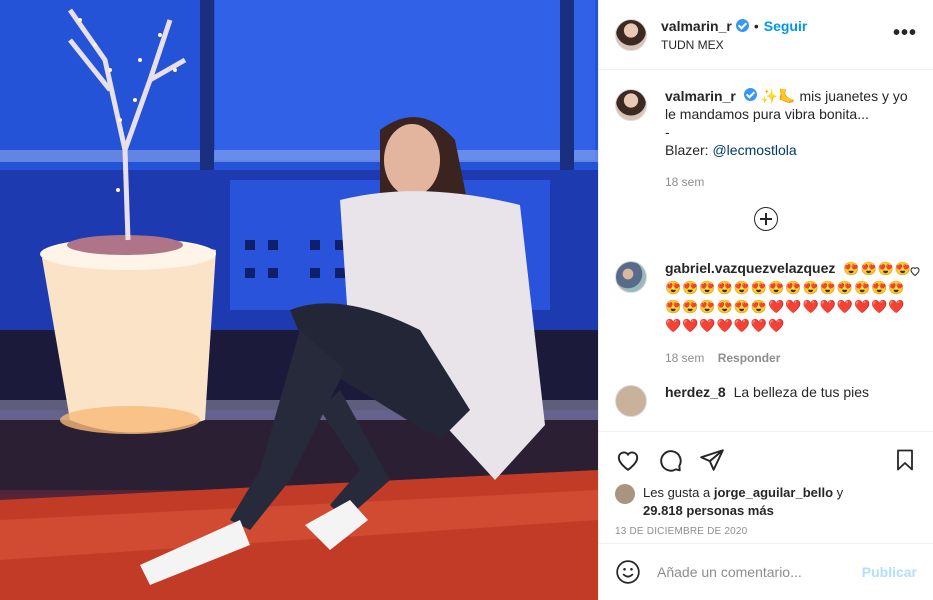  What do you see at coordinates (700, 96) in the screenshot?
I see `caption-username: valmarin_r` at bounding box center [700, 96].